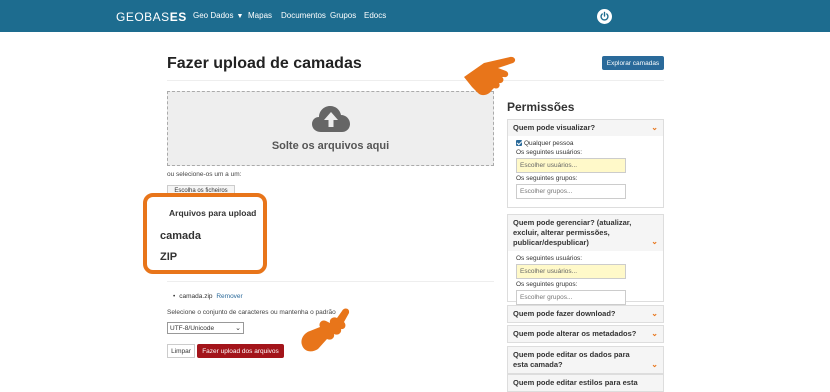 Image resolution: width=830 pixels, height=392 pixels. I want to click on upload-files-button: Fazer upload dos arquivos, so click(240, 351).